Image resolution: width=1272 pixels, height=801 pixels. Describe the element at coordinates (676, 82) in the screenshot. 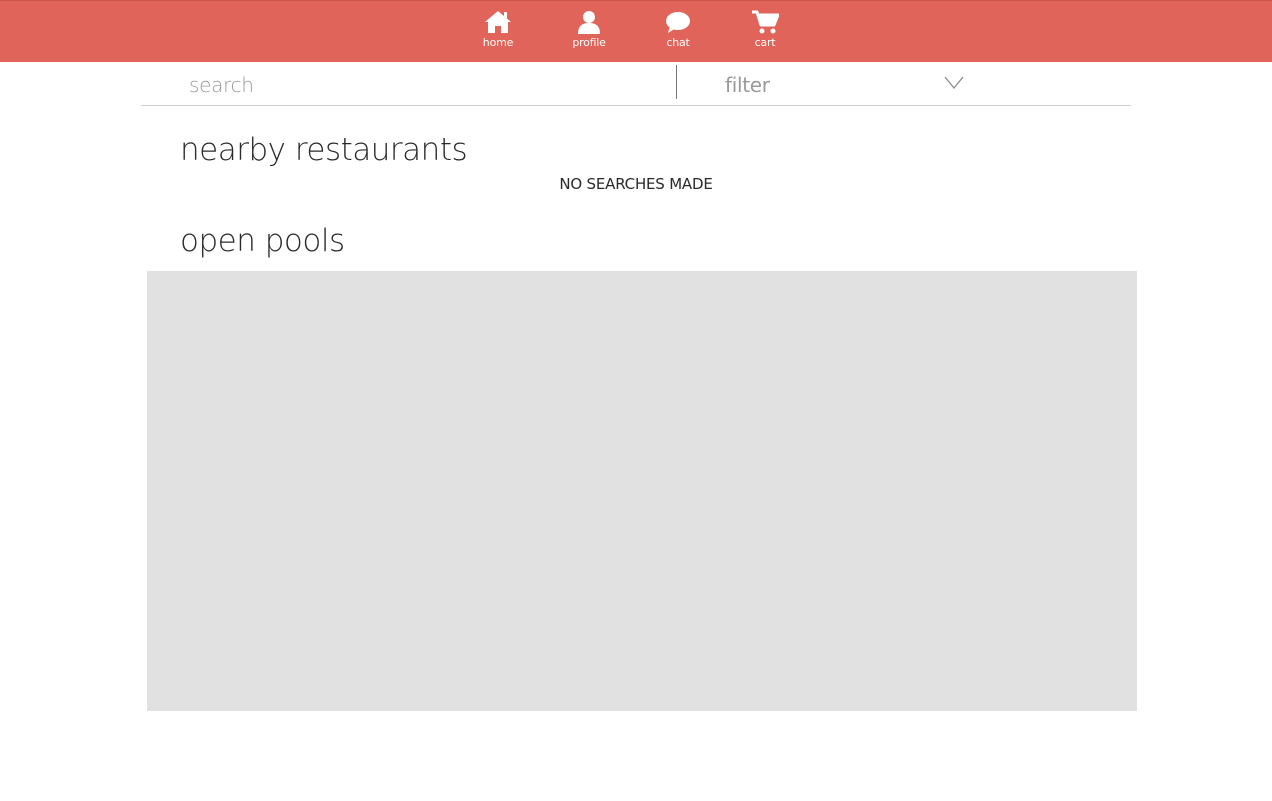

I see `search-filter-divider` at that location.